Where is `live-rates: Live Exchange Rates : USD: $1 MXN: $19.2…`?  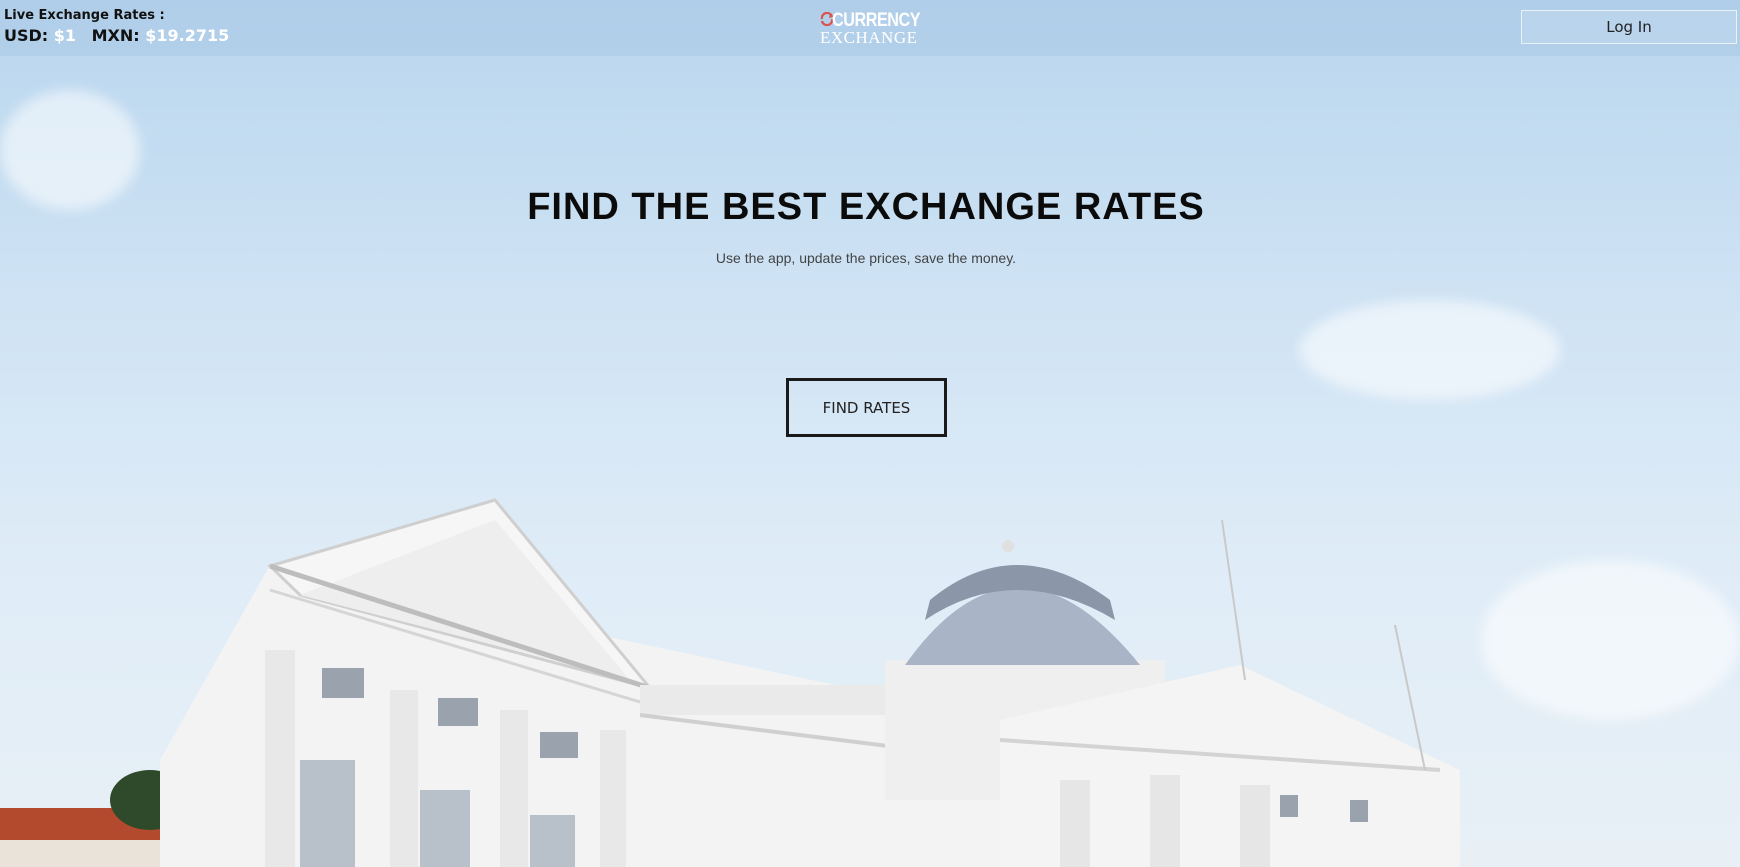
live-rates: Live Exchange Rates : USD: $1 MXN: $19.2… is located at coordinates (116, 26).